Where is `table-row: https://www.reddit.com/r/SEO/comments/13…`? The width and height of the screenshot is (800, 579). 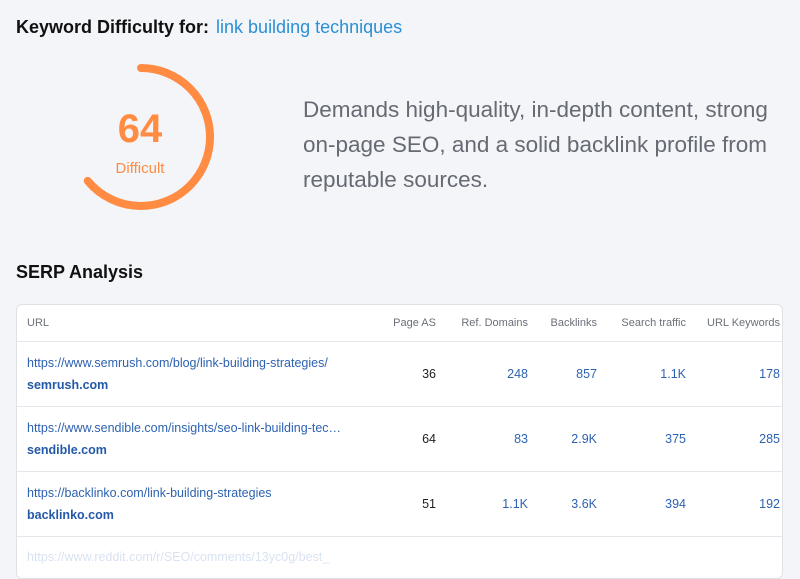 table-row: https://www.reddit.com/r/SEO/comments/13… is located at coordinates (399, 557).